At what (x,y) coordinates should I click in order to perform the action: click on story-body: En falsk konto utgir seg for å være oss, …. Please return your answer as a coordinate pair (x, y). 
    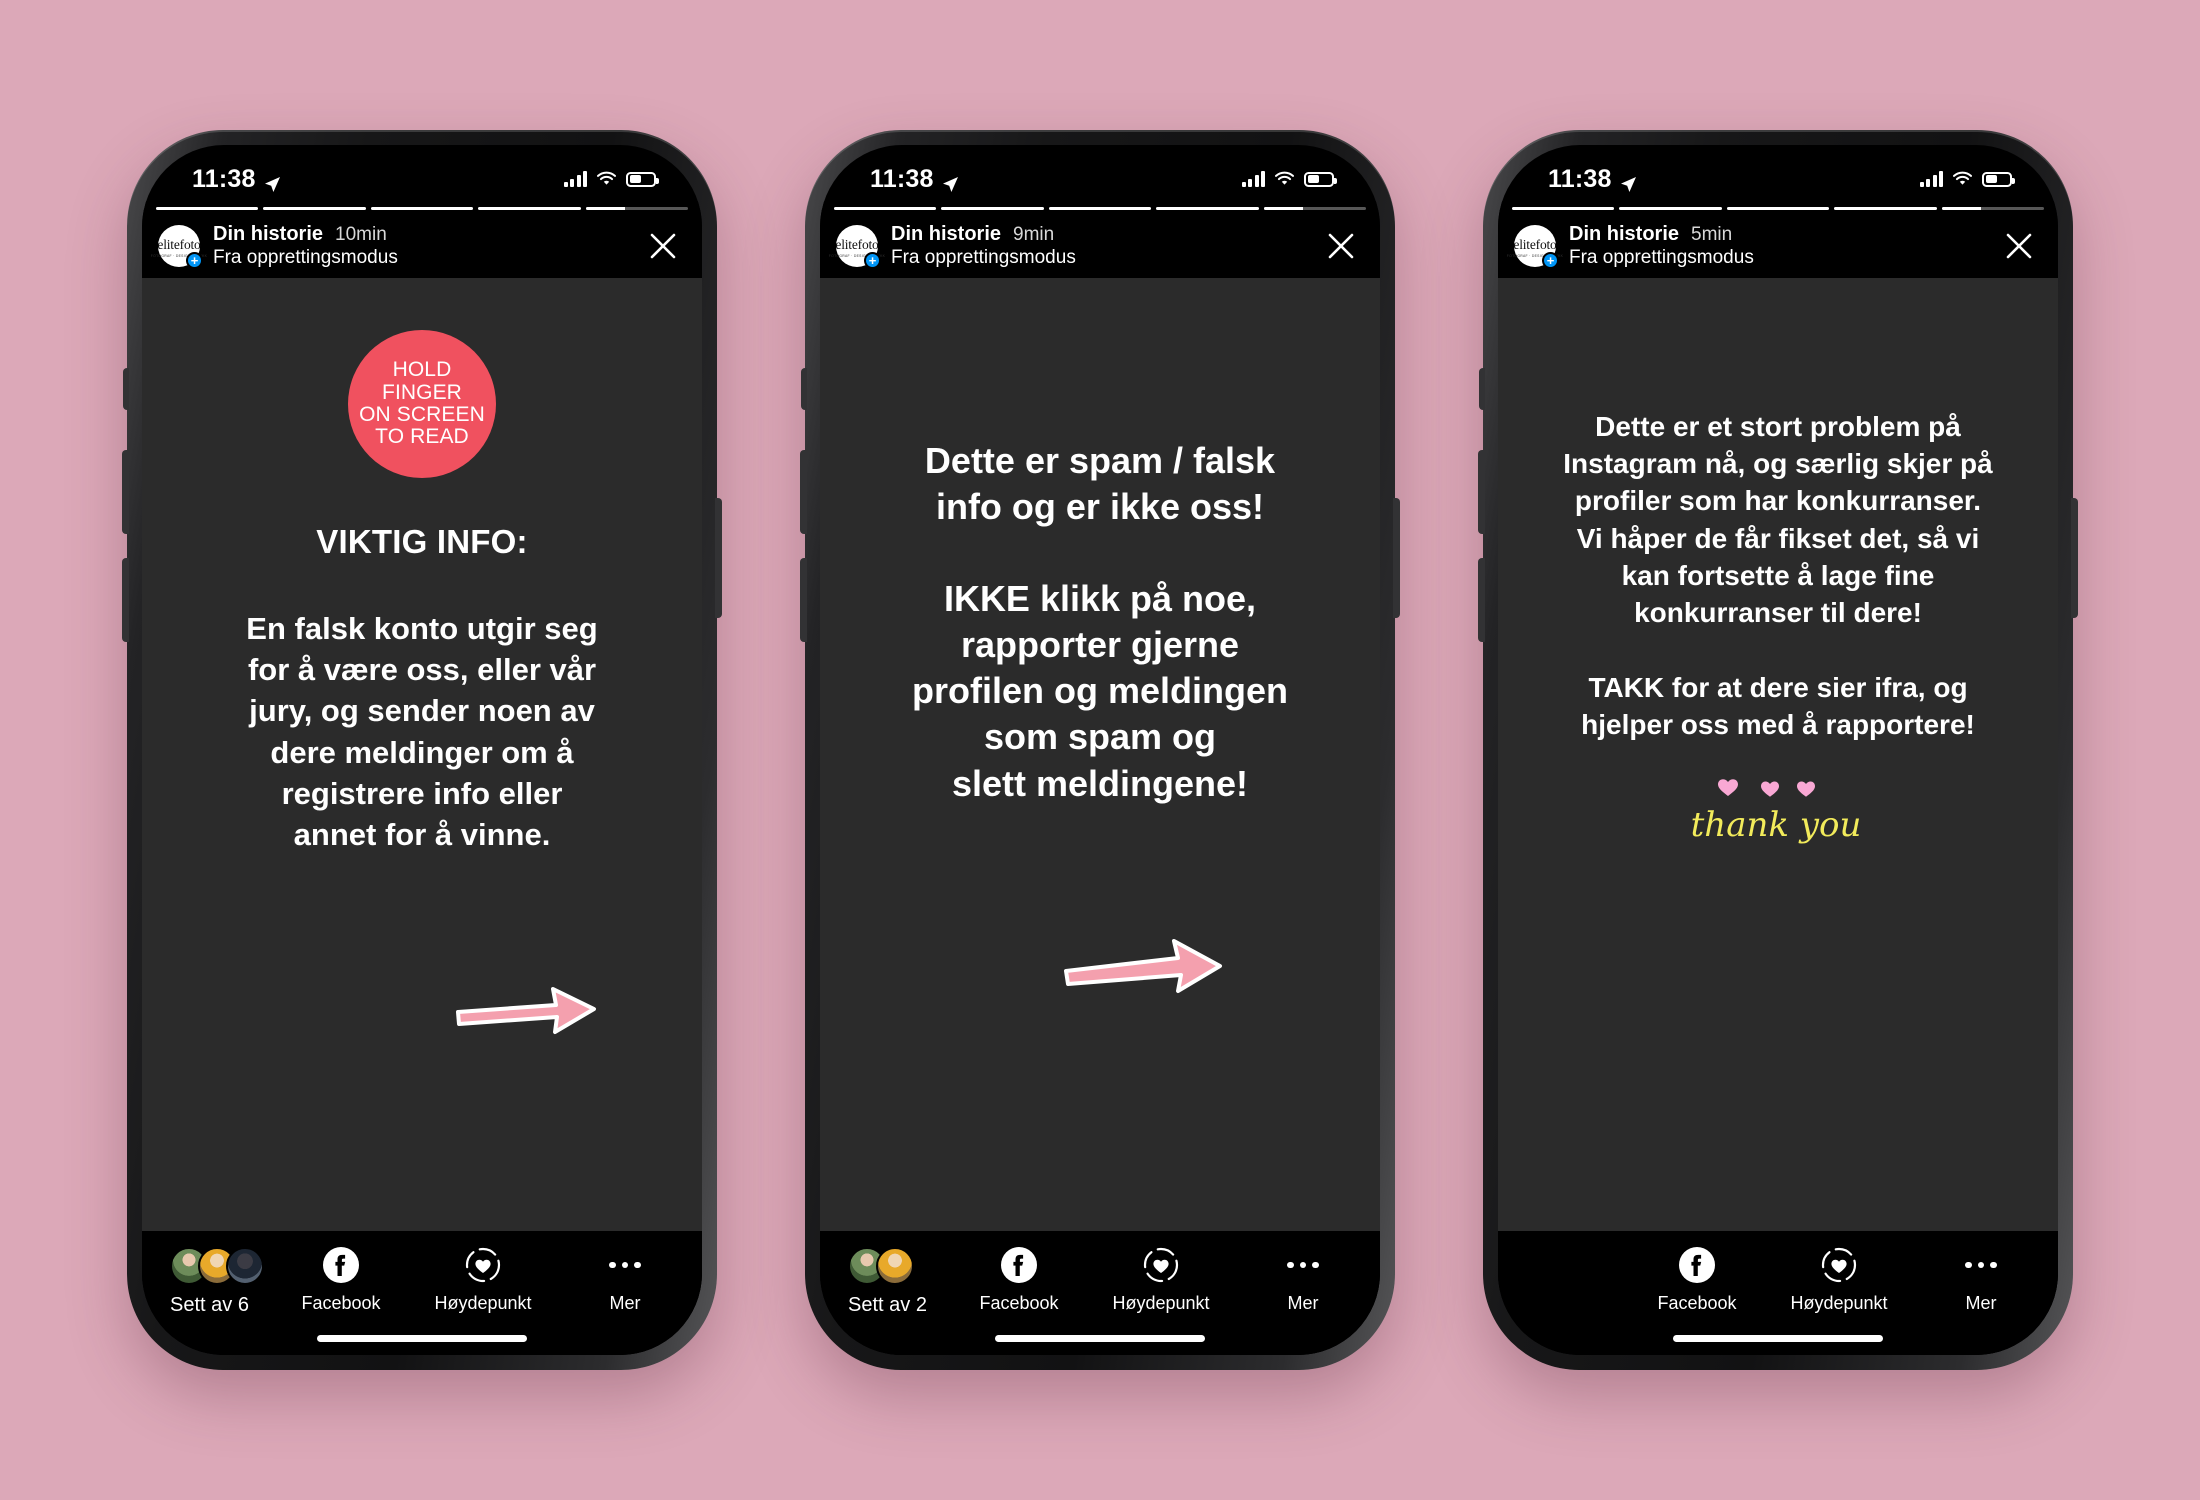
    Looking at the image, I should click on (422, 731).